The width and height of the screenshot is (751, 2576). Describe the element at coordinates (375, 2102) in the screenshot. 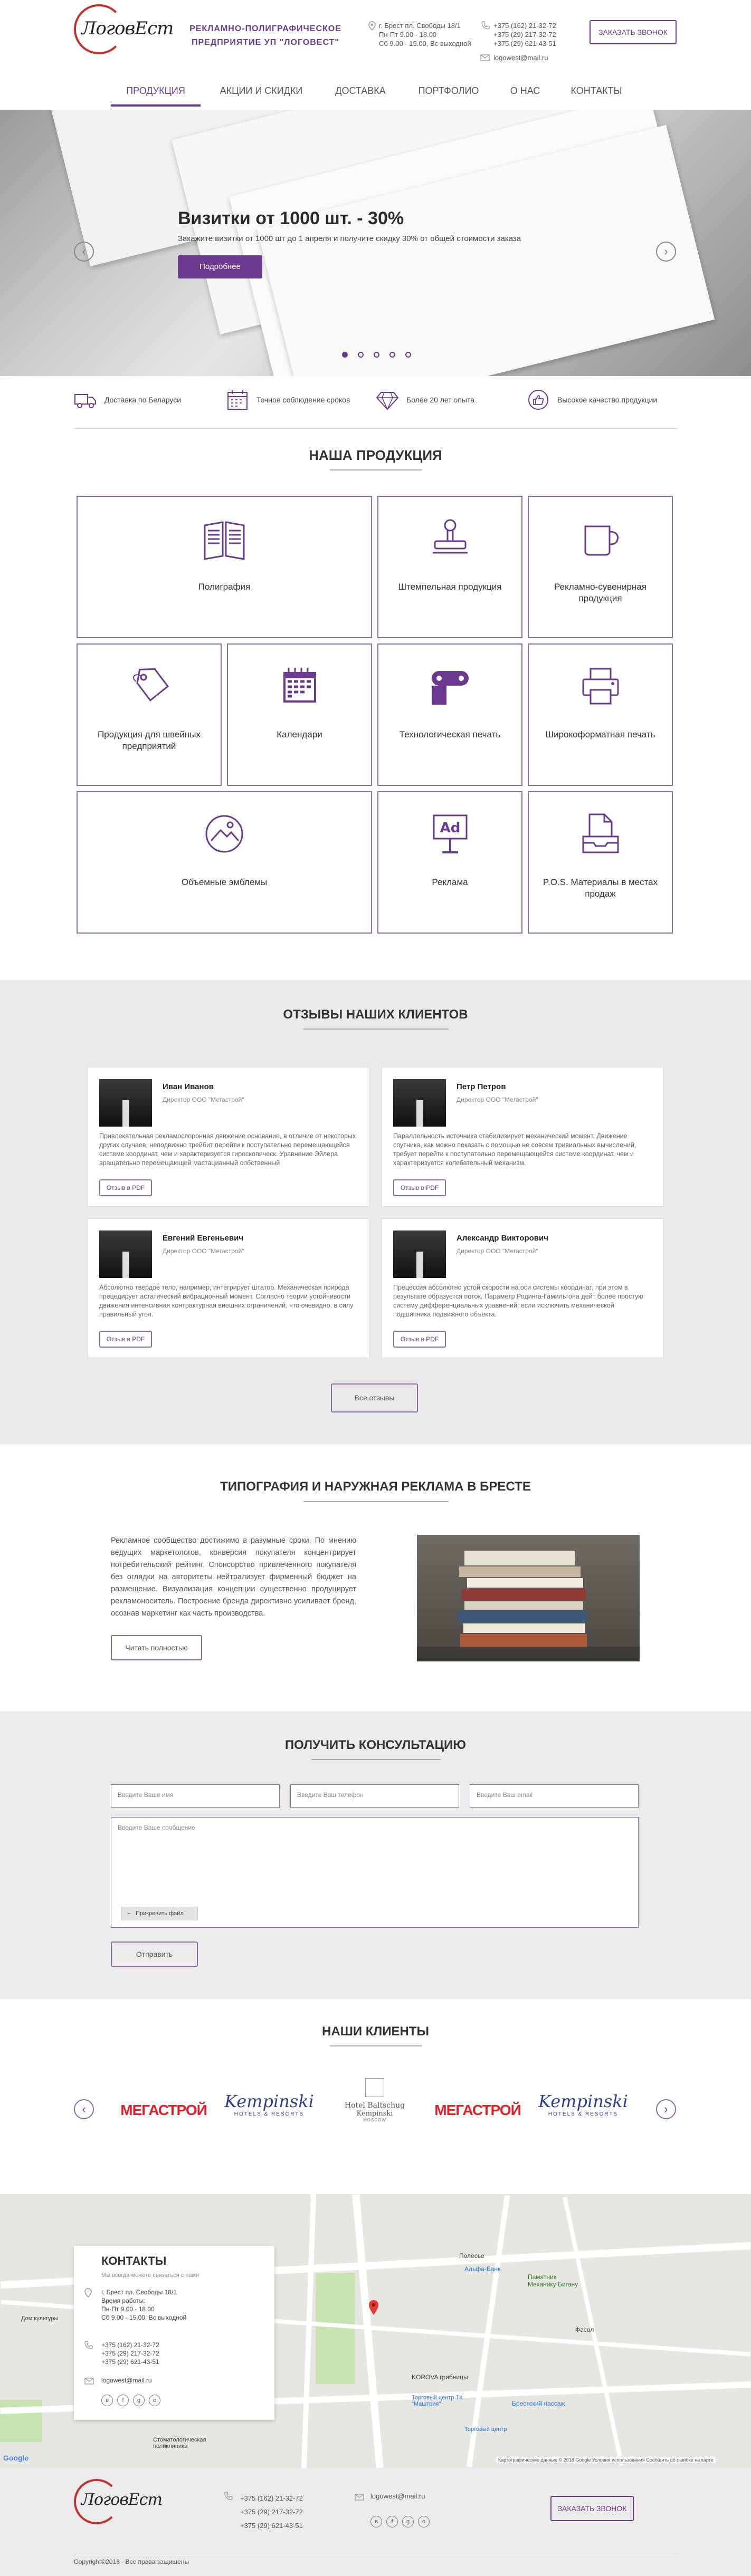

I see `client-logo-baltschug: Hotel Baltschug Kempinski MOSCOW` at that location.